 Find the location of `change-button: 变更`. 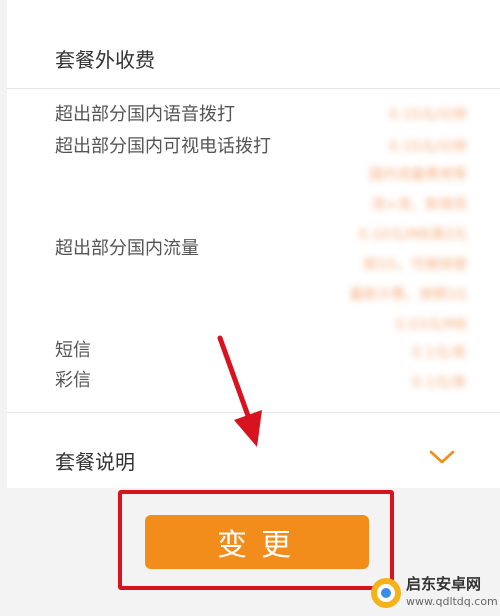

change-button: 变更 is located at coordinates (257, 542).